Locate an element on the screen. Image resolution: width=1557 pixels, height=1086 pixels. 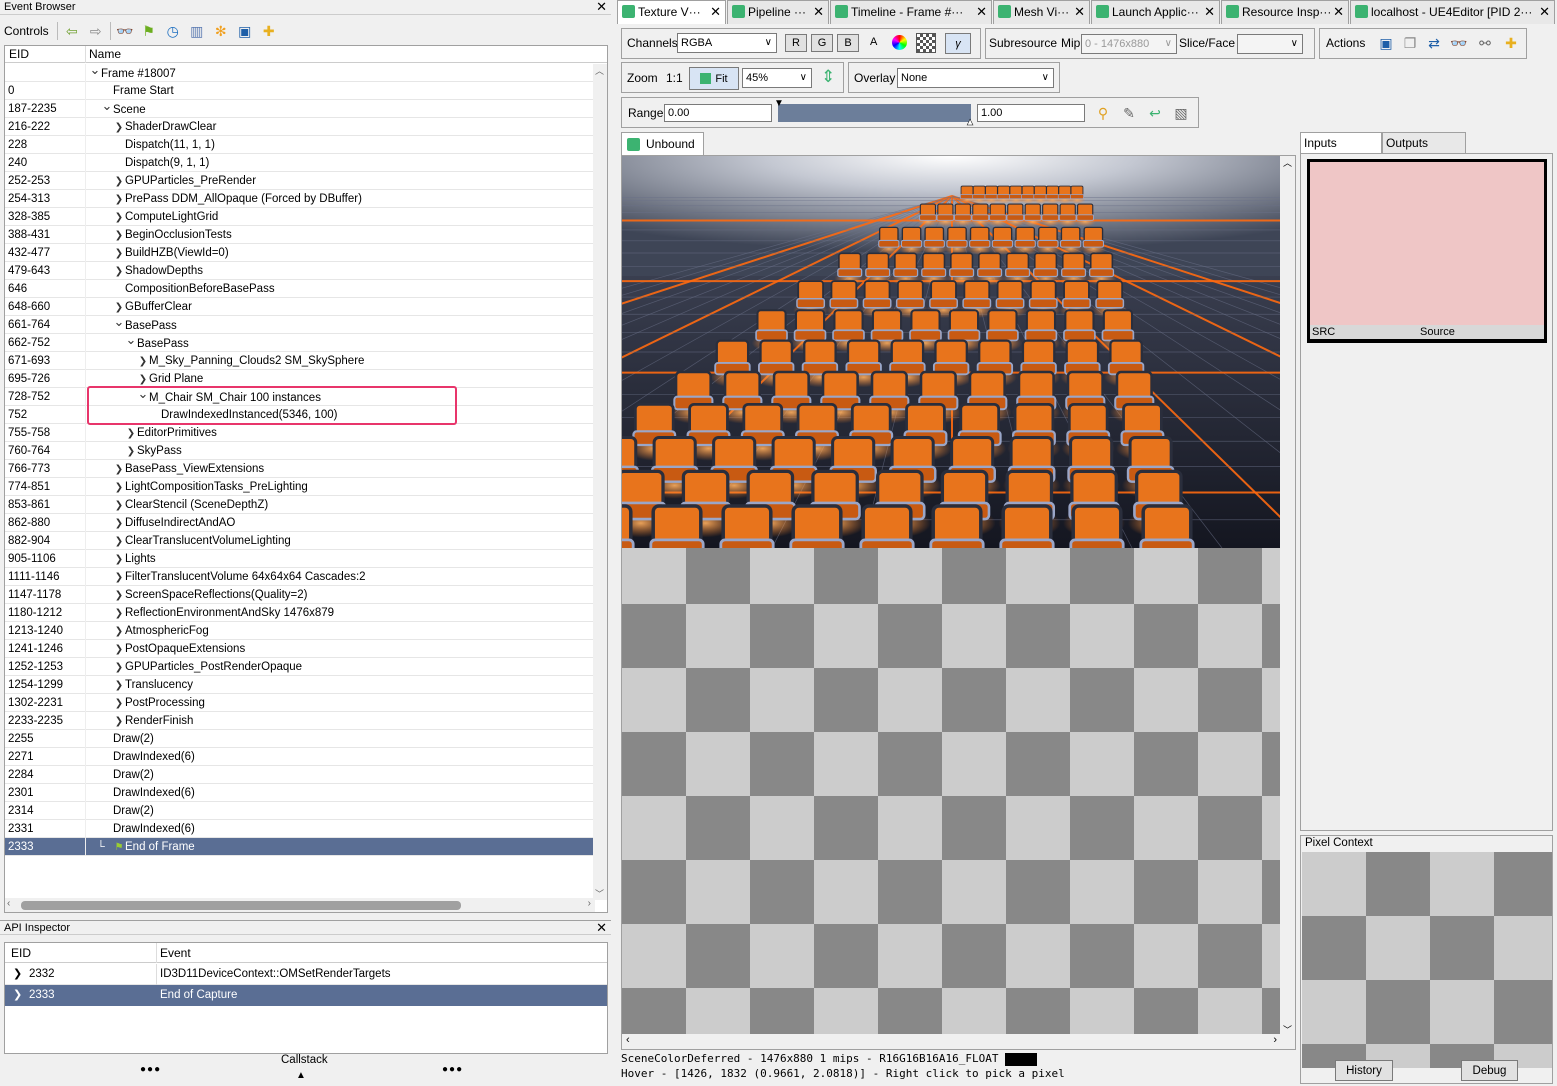
event-tree-row: 648-660 ❯ GBufferClear is located at coordinates (299, 307).